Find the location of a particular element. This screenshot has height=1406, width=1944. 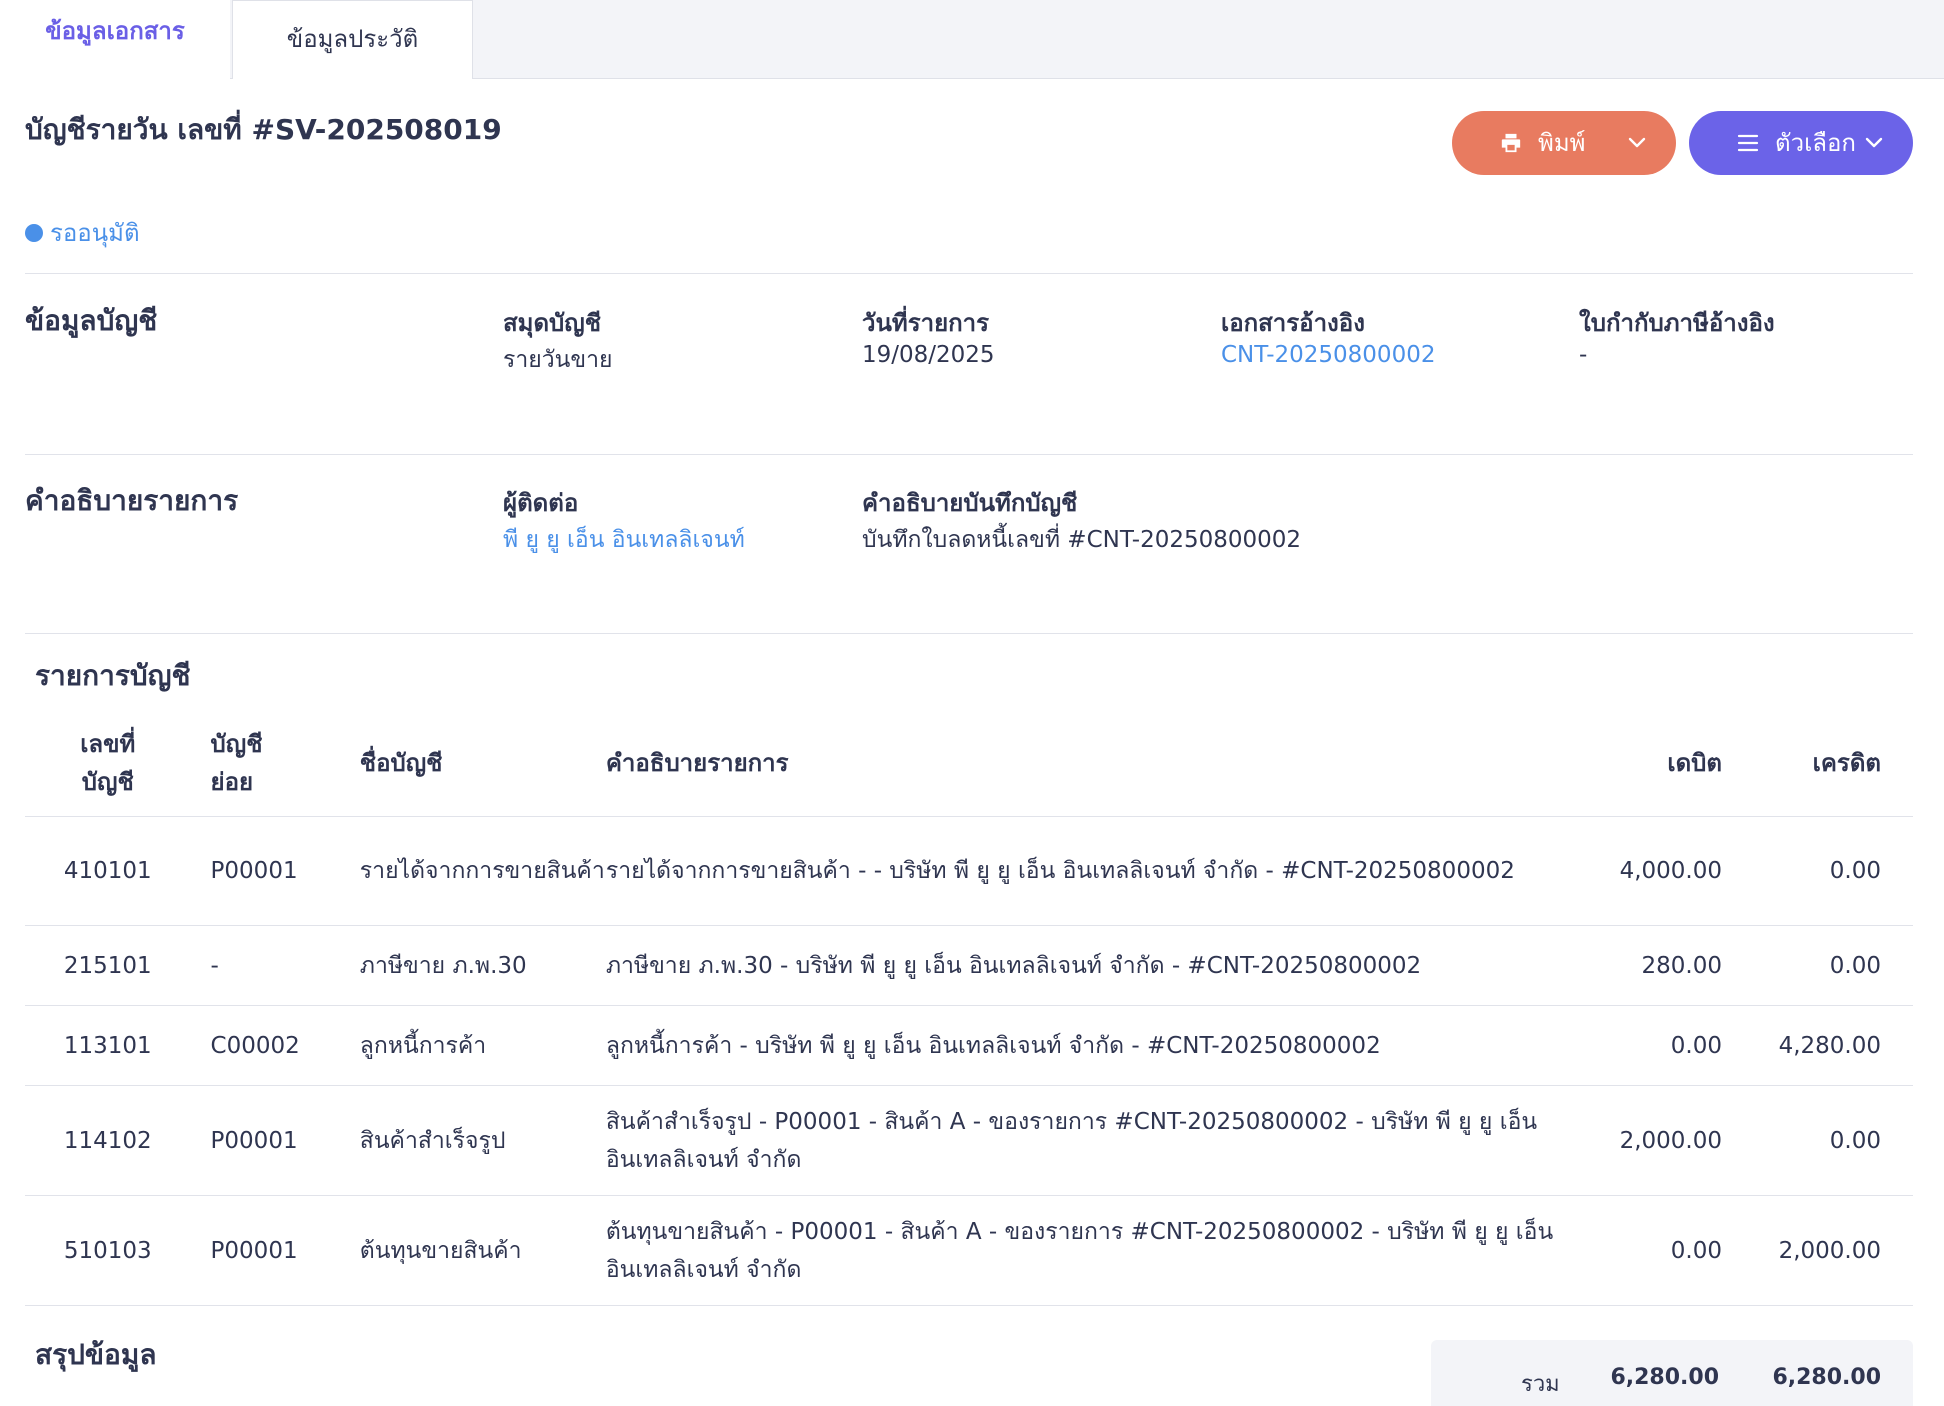

status-badge: รออนุมัติ is located at coordinates (82, 232).